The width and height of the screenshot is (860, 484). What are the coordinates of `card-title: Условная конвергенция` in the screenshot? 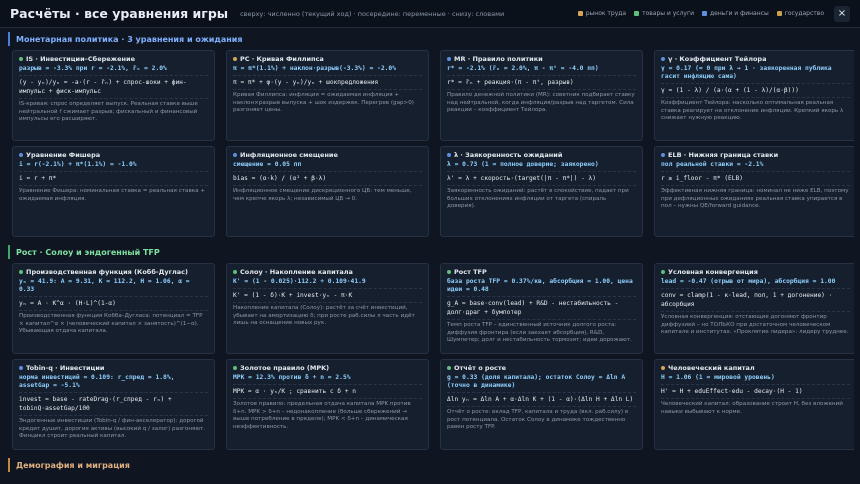 It's located at (755, 272).